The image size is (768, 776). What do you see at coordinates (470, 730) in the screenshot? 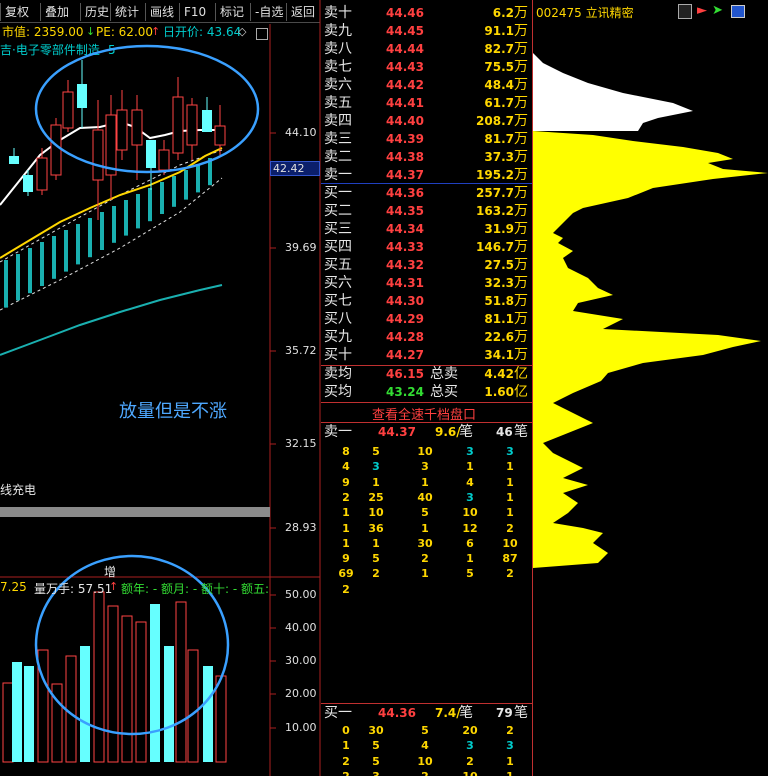
I see `queue-cell: 20` at bounding box center [470, 730].